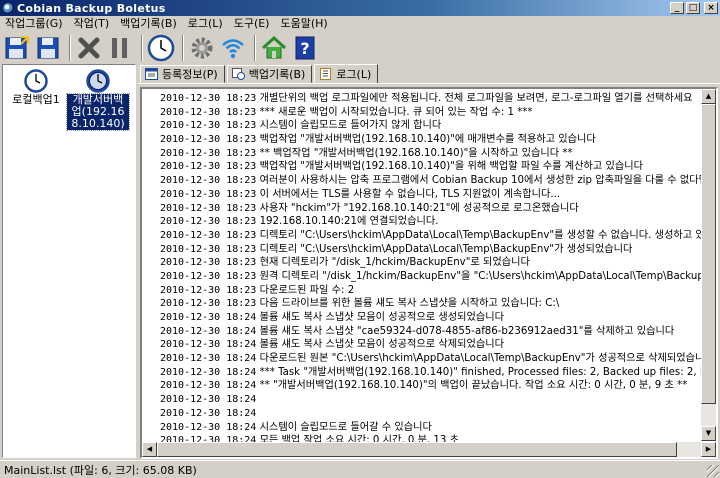  I want to click on save-button, so click(48, 48).